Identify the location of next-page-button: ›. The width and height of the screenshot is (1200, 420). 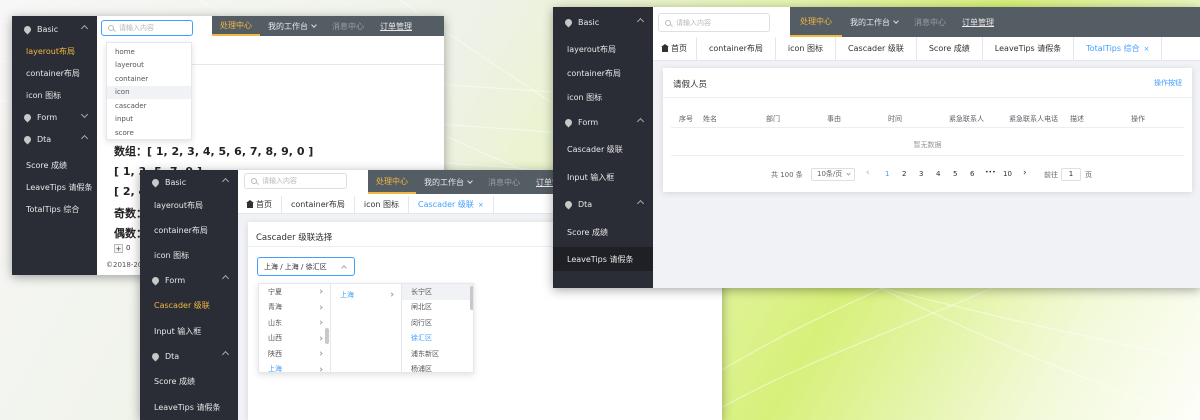
(1025, 173).